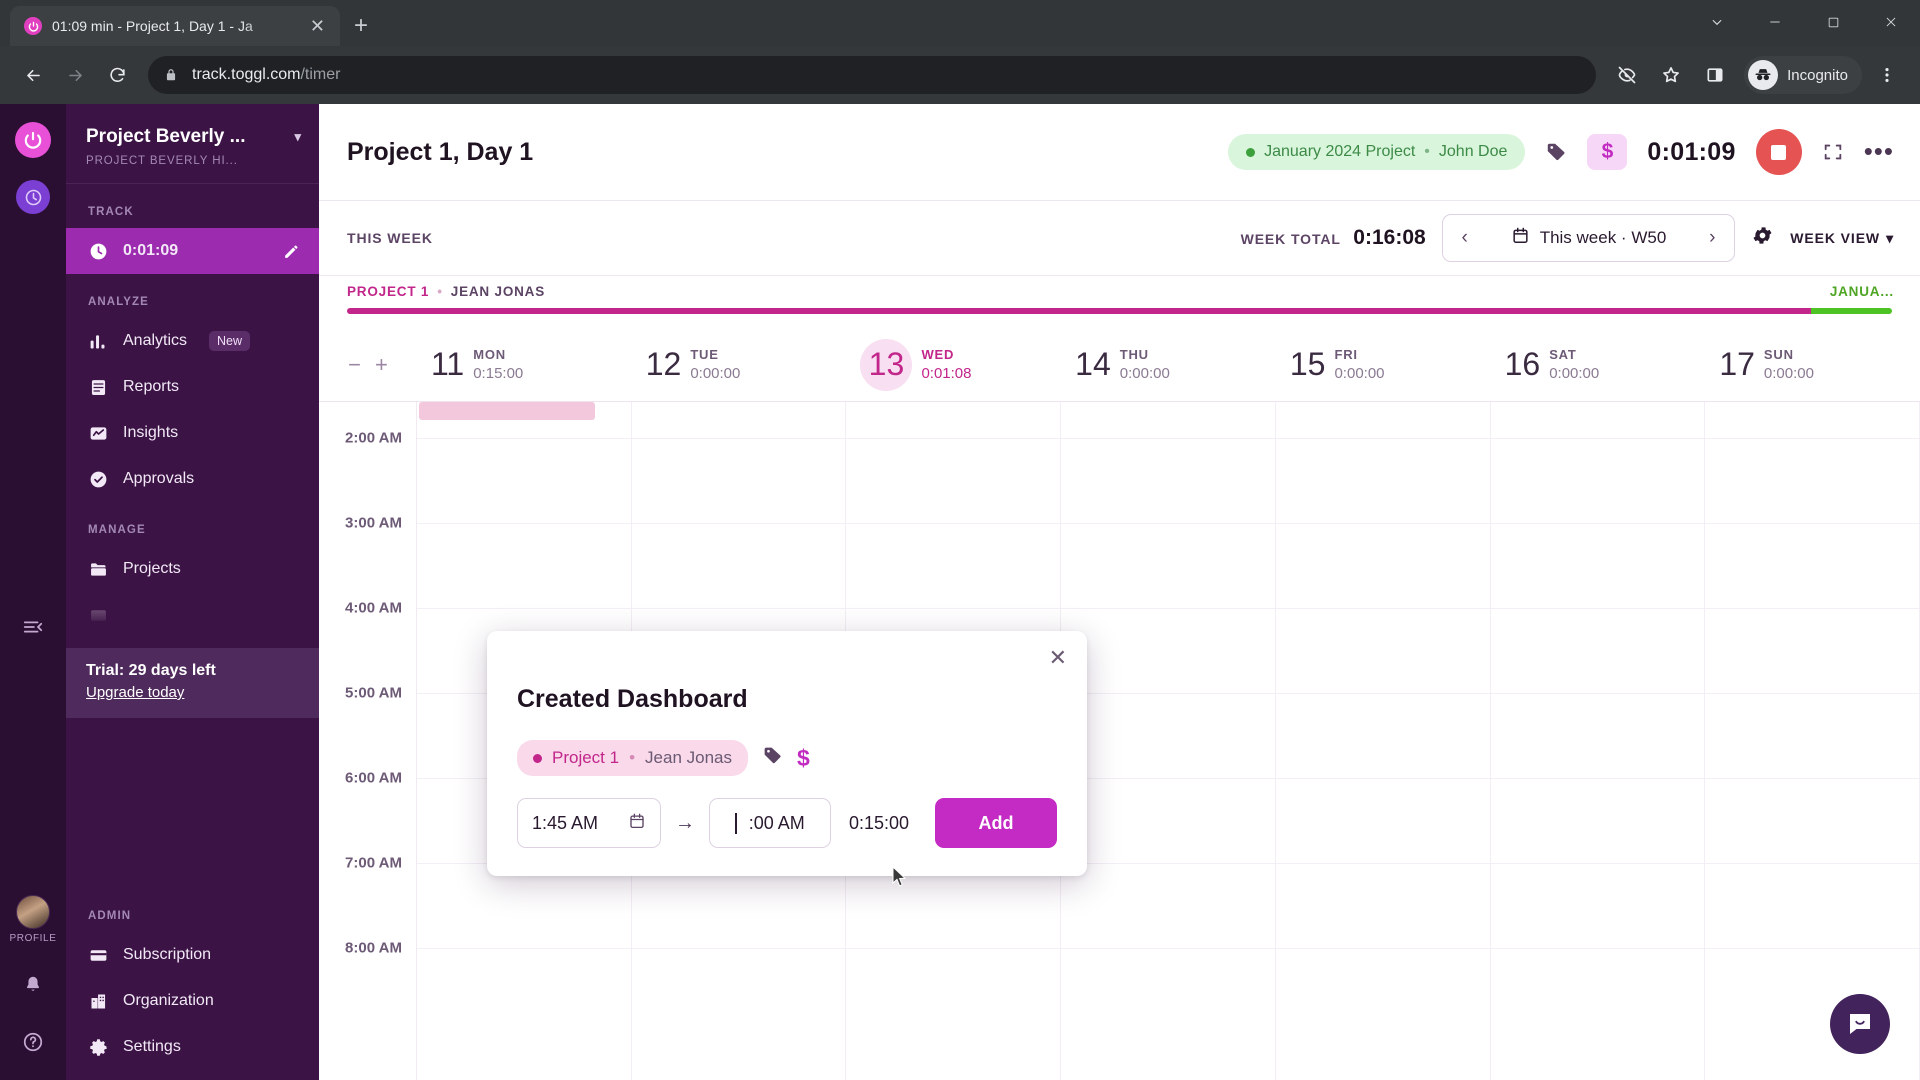 This screenshot has width=1920, height=1080. I want to click on sidebar-item-analytics: Analytics New, so click(192, 341).